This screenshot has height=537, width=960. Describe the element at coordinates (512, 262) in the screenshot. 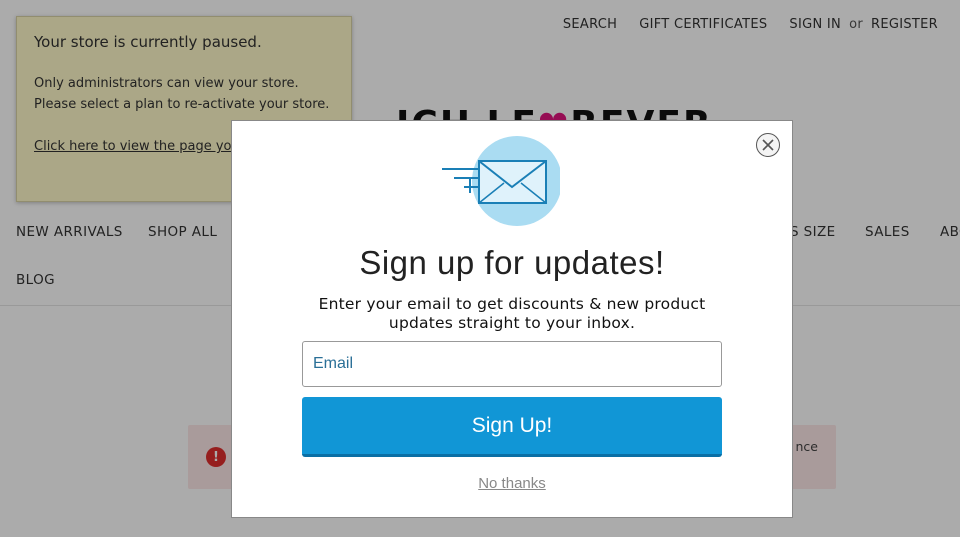

I see `modal-title: Sign up for updates!` at that location.